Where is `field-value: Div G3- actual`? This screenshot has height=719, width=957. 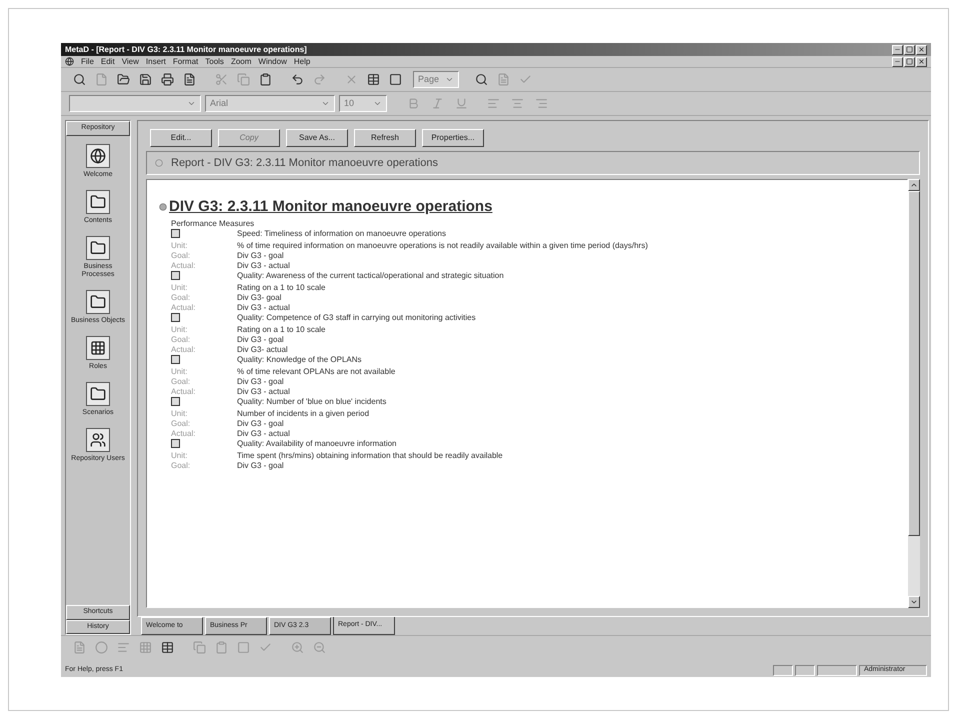
field-value: Div G3- actual is located at coordinates (263, 349).